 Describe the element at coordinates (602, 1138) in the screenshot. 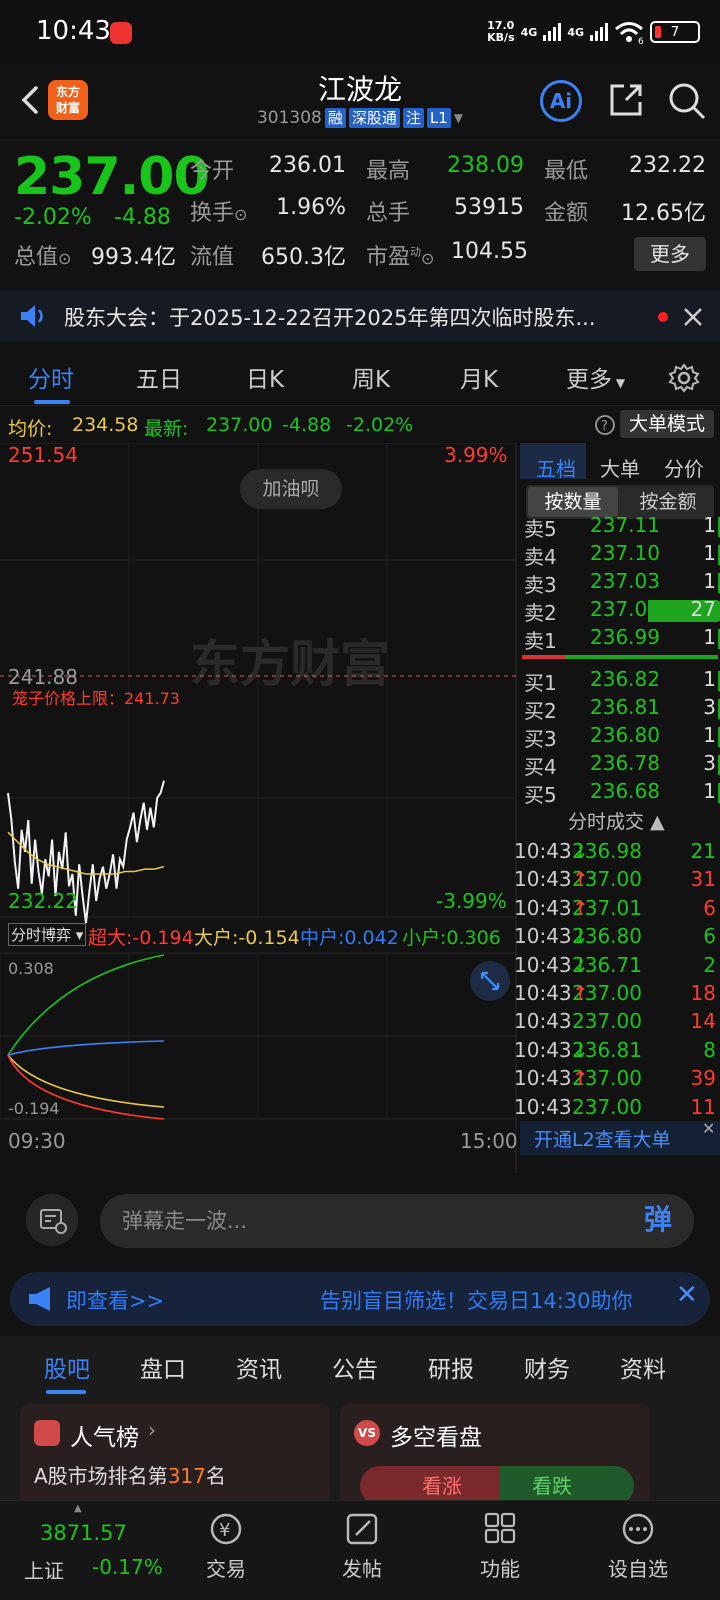

I see `l2-link: 开通L2查看大单` at that location.